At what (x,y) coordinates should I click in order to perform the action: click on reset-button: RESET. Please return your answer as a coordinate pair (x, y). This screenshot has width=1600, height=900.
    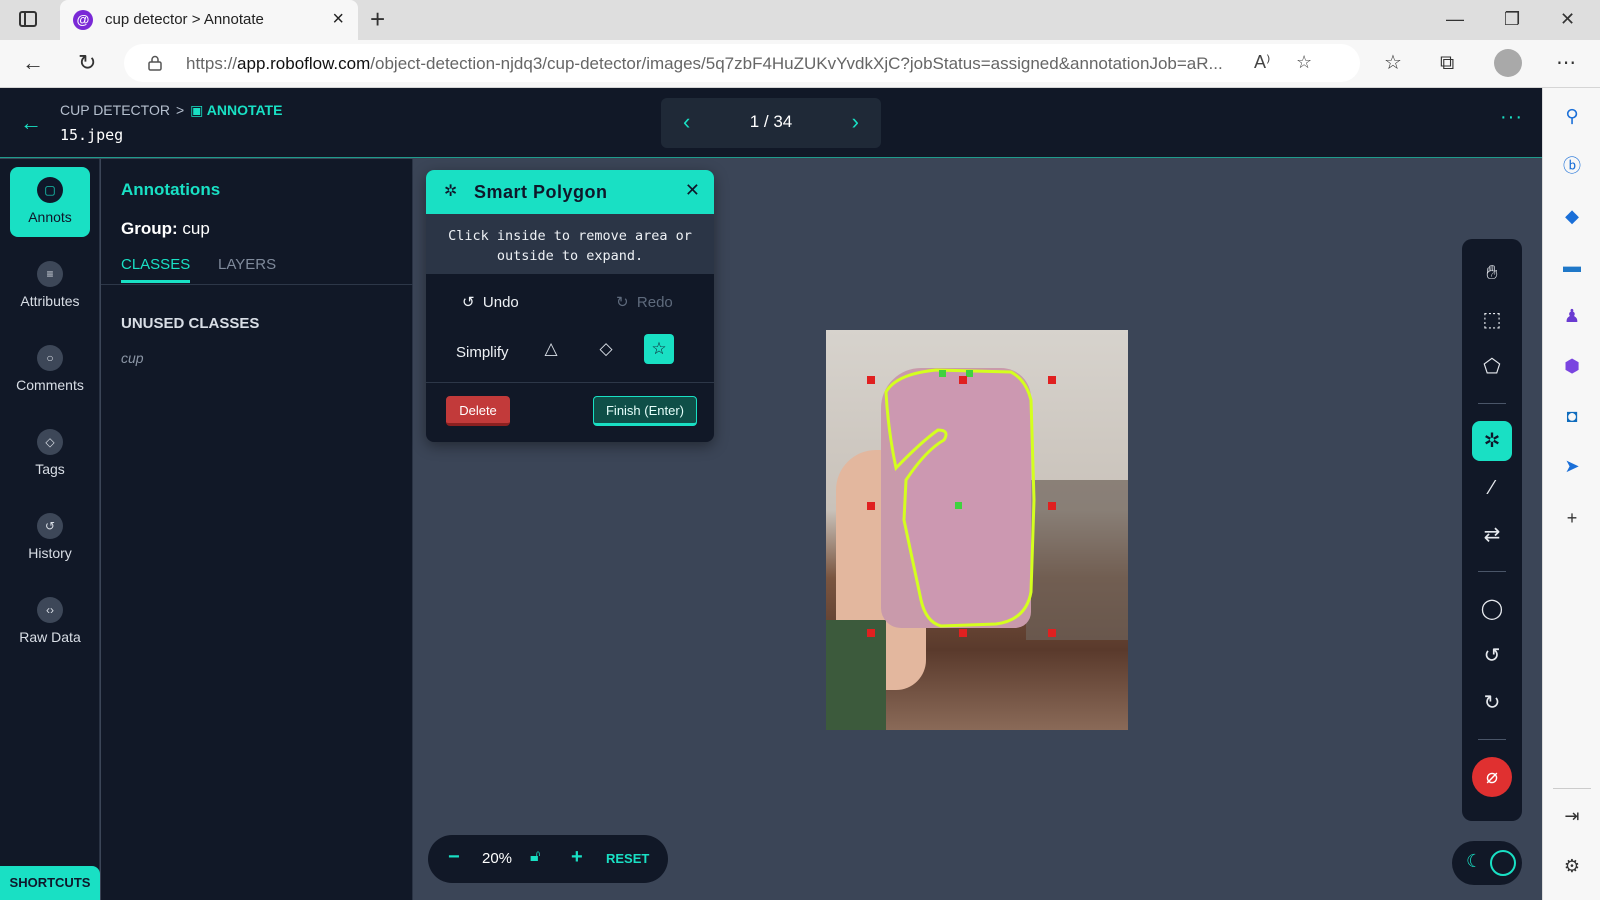
    Looking at the image, I should click on (627, 858).